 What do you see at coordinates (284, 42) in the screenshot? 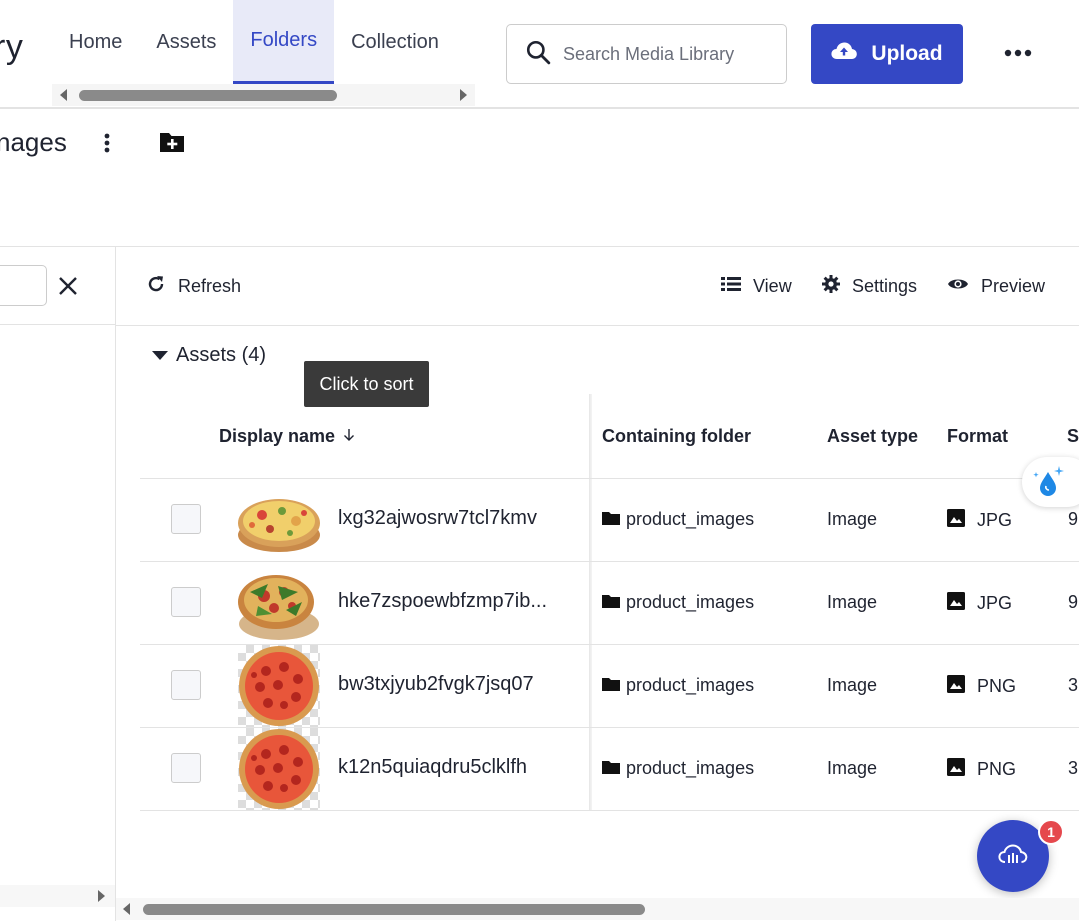
I see `tab-folders: Folders` at bounding box center [284, 42].